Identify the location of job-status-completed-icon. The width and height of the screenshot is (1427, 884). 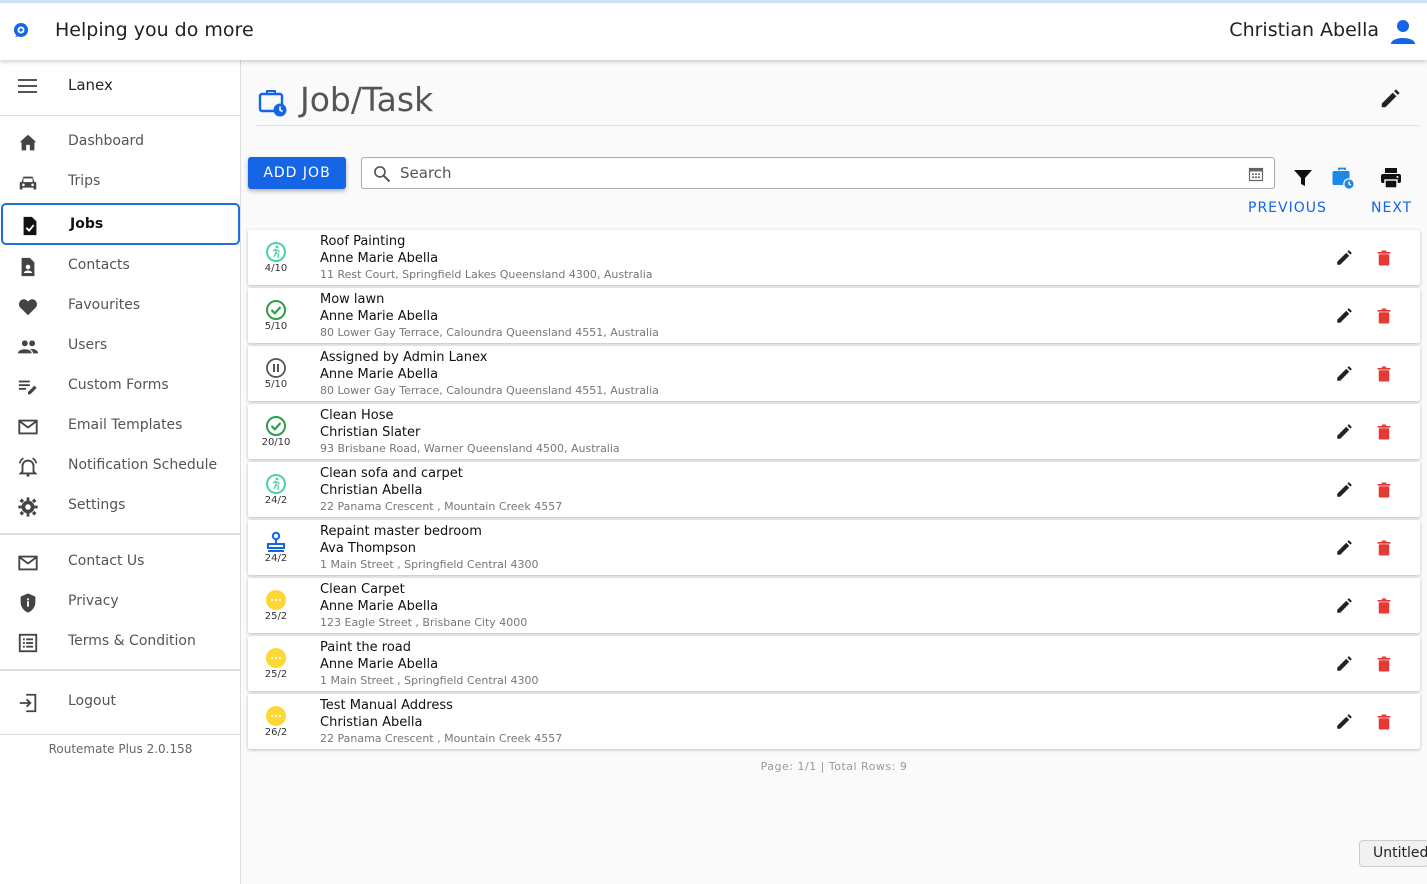
(276, 310).